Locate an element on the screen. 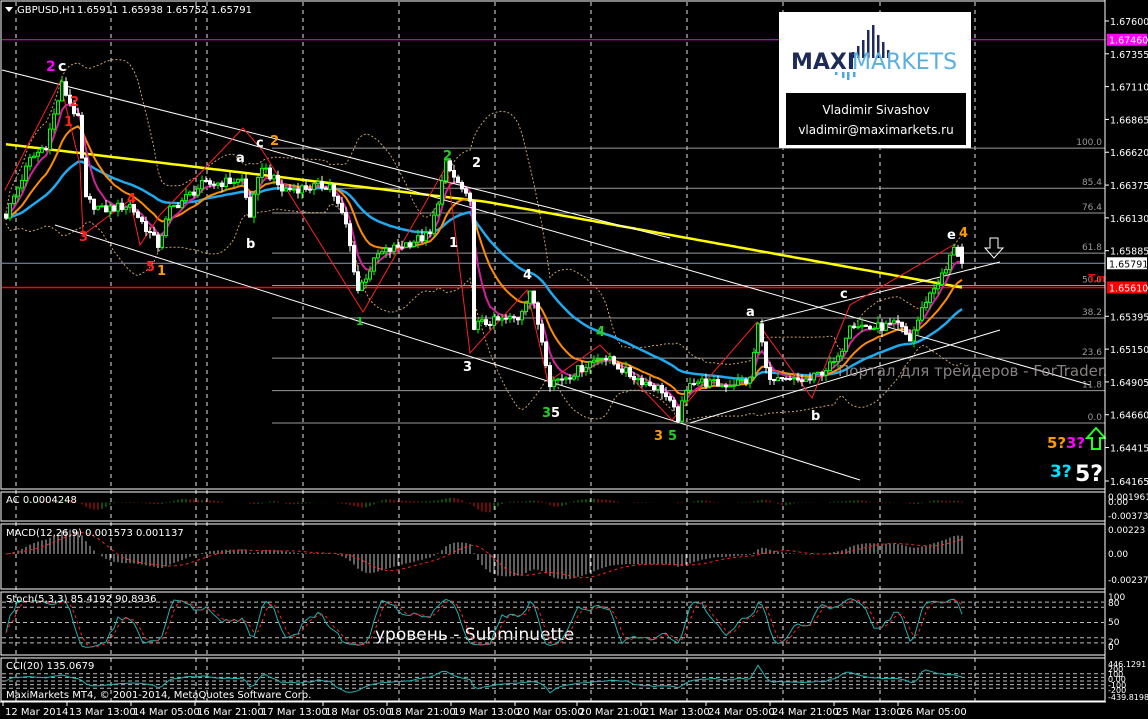 The image size is (1148, 719). price-tick-label: 1.65885 is located at coordinates (1129, 252).